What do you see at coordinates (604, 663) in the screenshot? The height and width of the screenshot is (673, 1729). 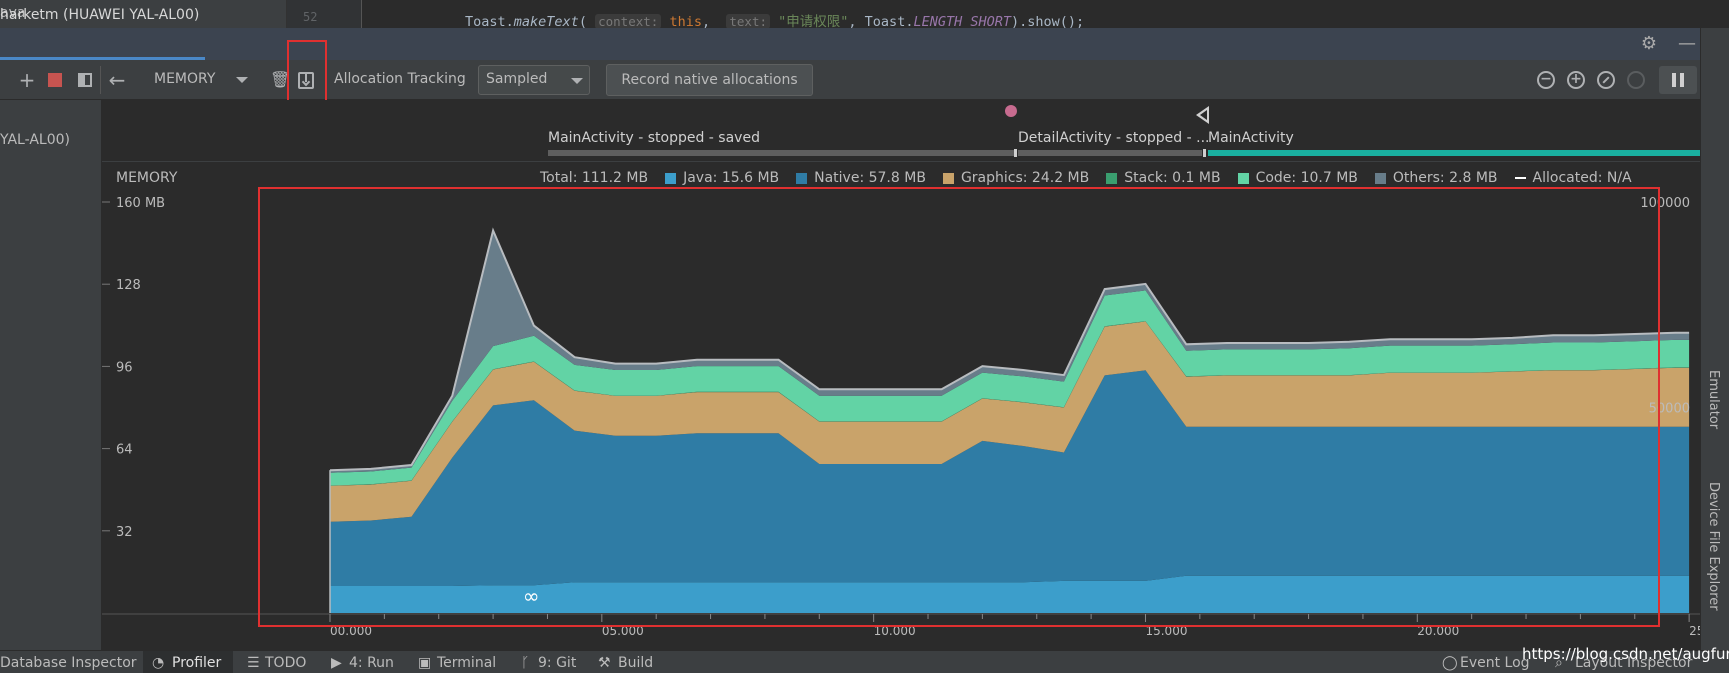 I see `hammer-icon: ⚒` at bounding box center [604, 663].